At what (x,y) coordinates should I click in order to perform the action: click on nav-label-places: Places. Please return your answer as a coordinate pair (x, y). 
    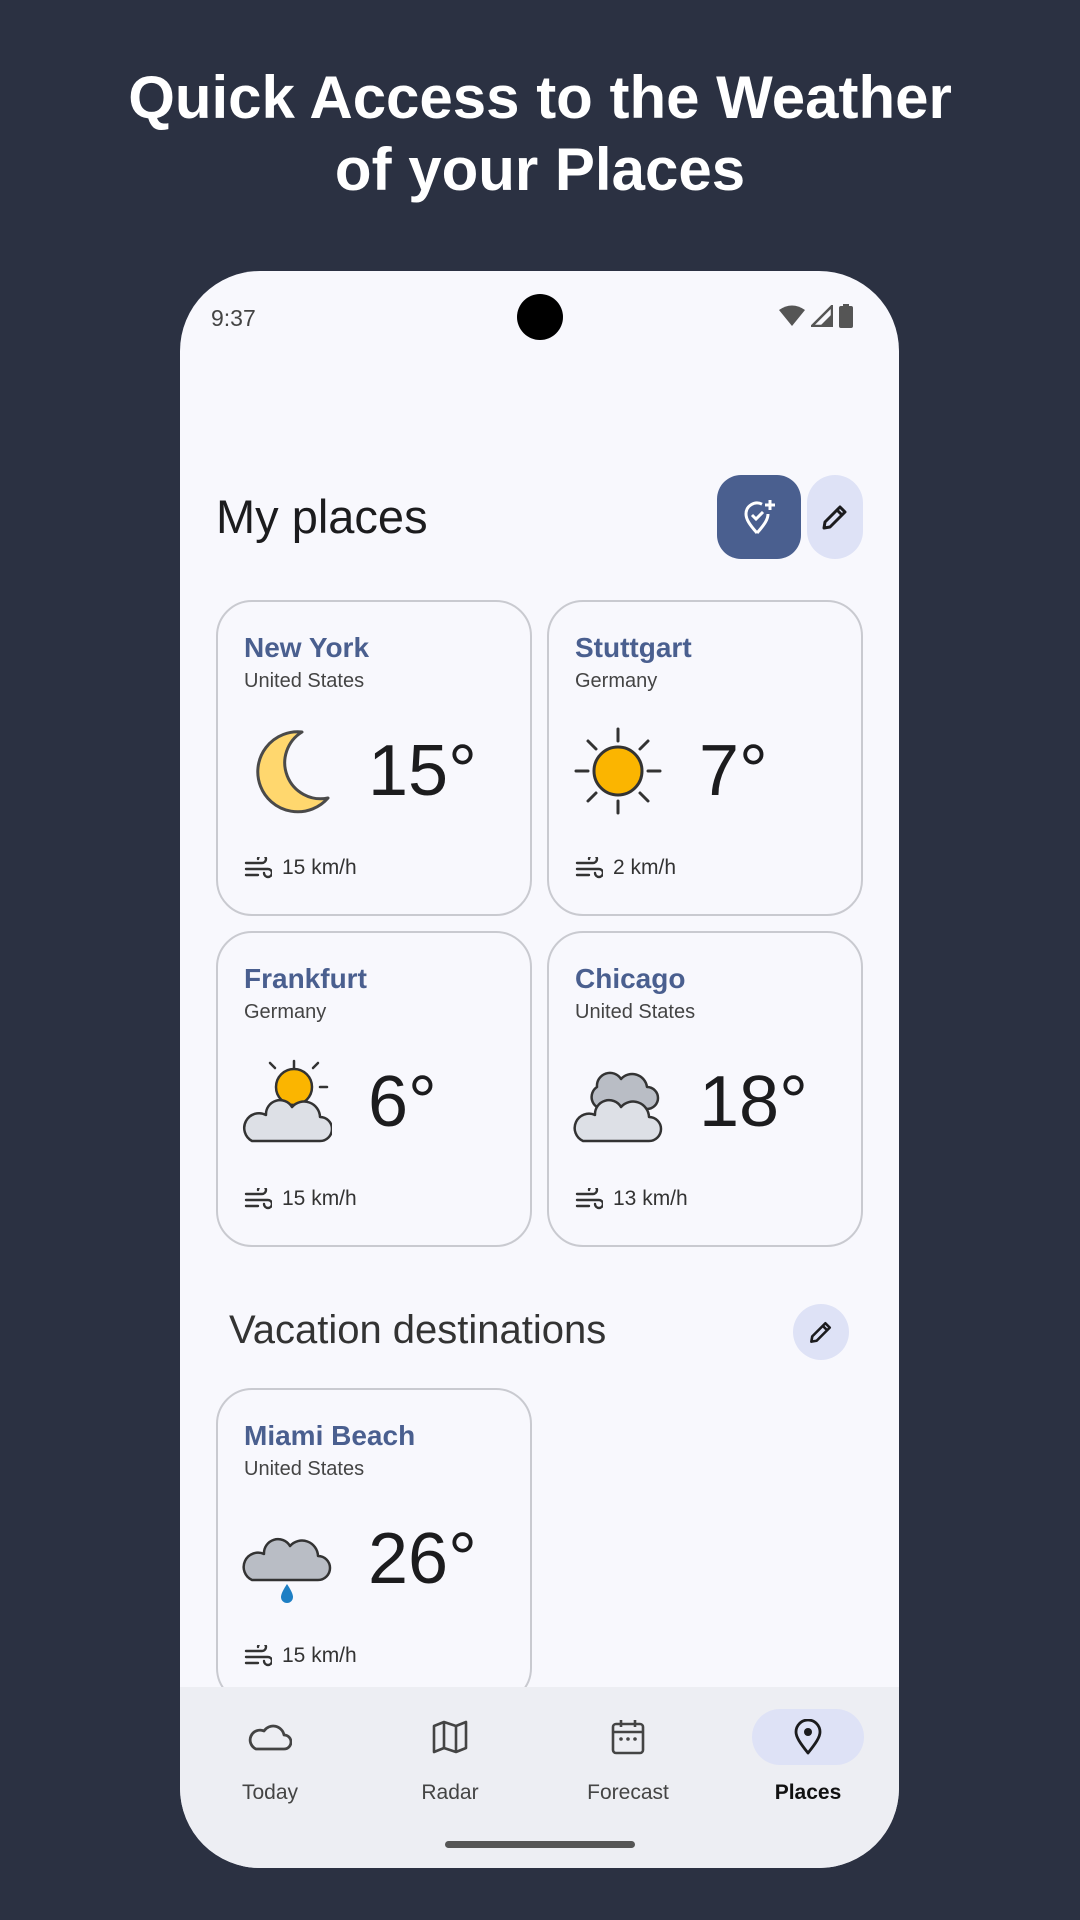
    Looking at the image, I should click on (808, 1792).